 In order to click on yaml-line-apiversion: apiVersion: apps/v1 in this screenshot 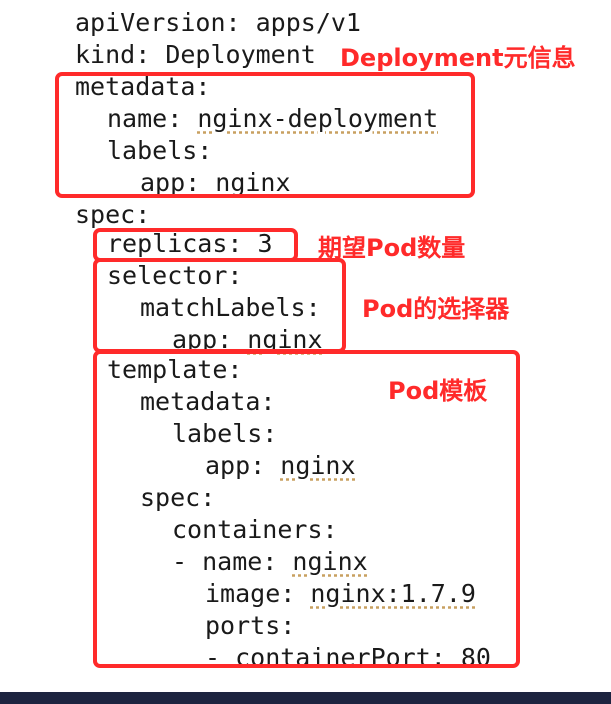, I will do `click(218, 23)`.